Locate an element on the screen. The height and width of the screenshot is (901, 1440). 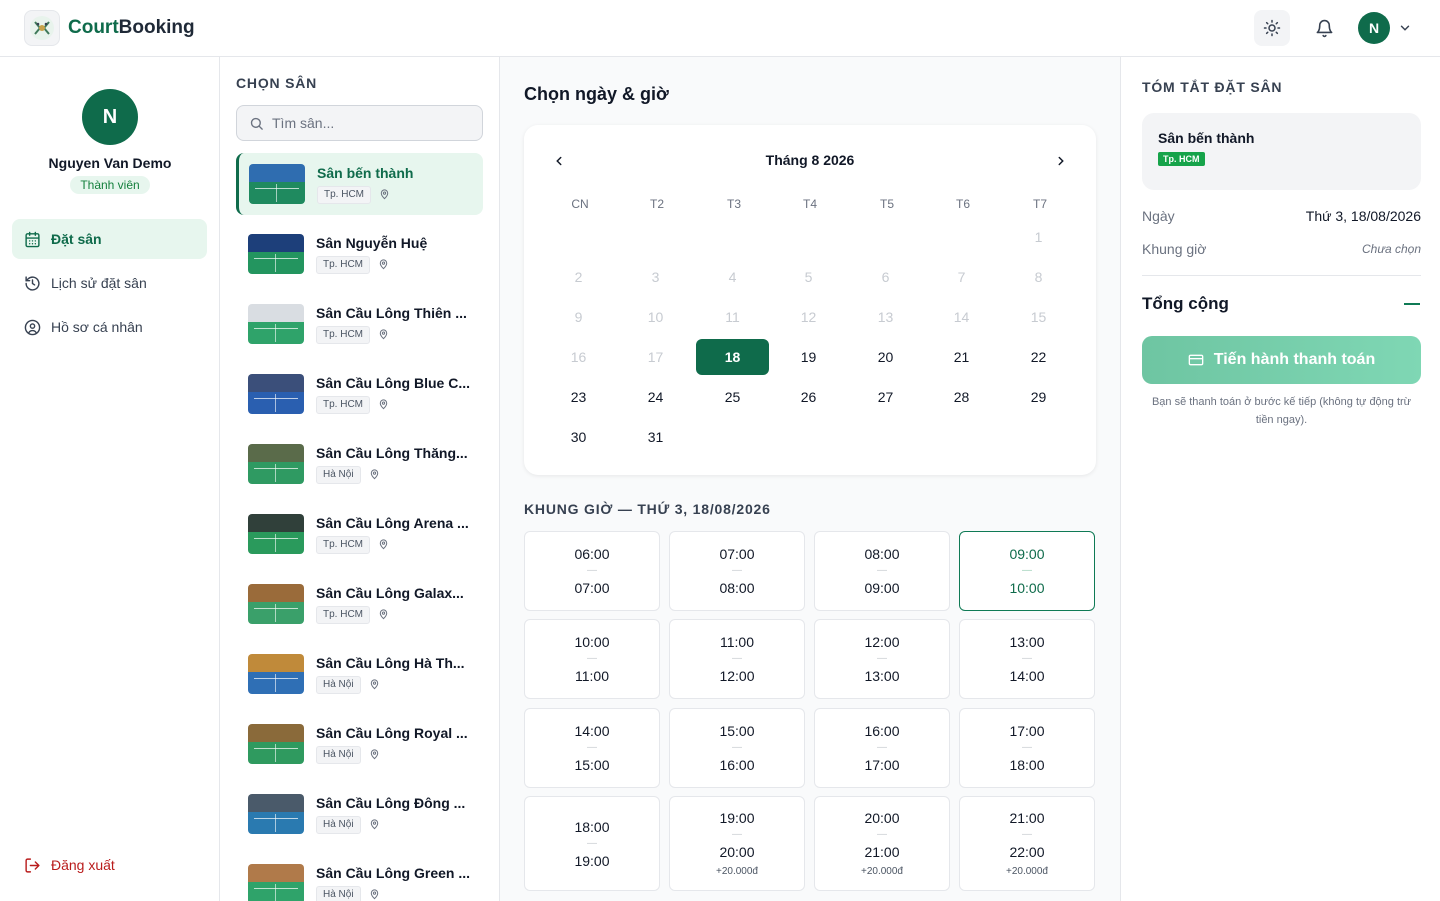
time-slot: 09:00 — 10:00 is located at coordinates (1027, 571).